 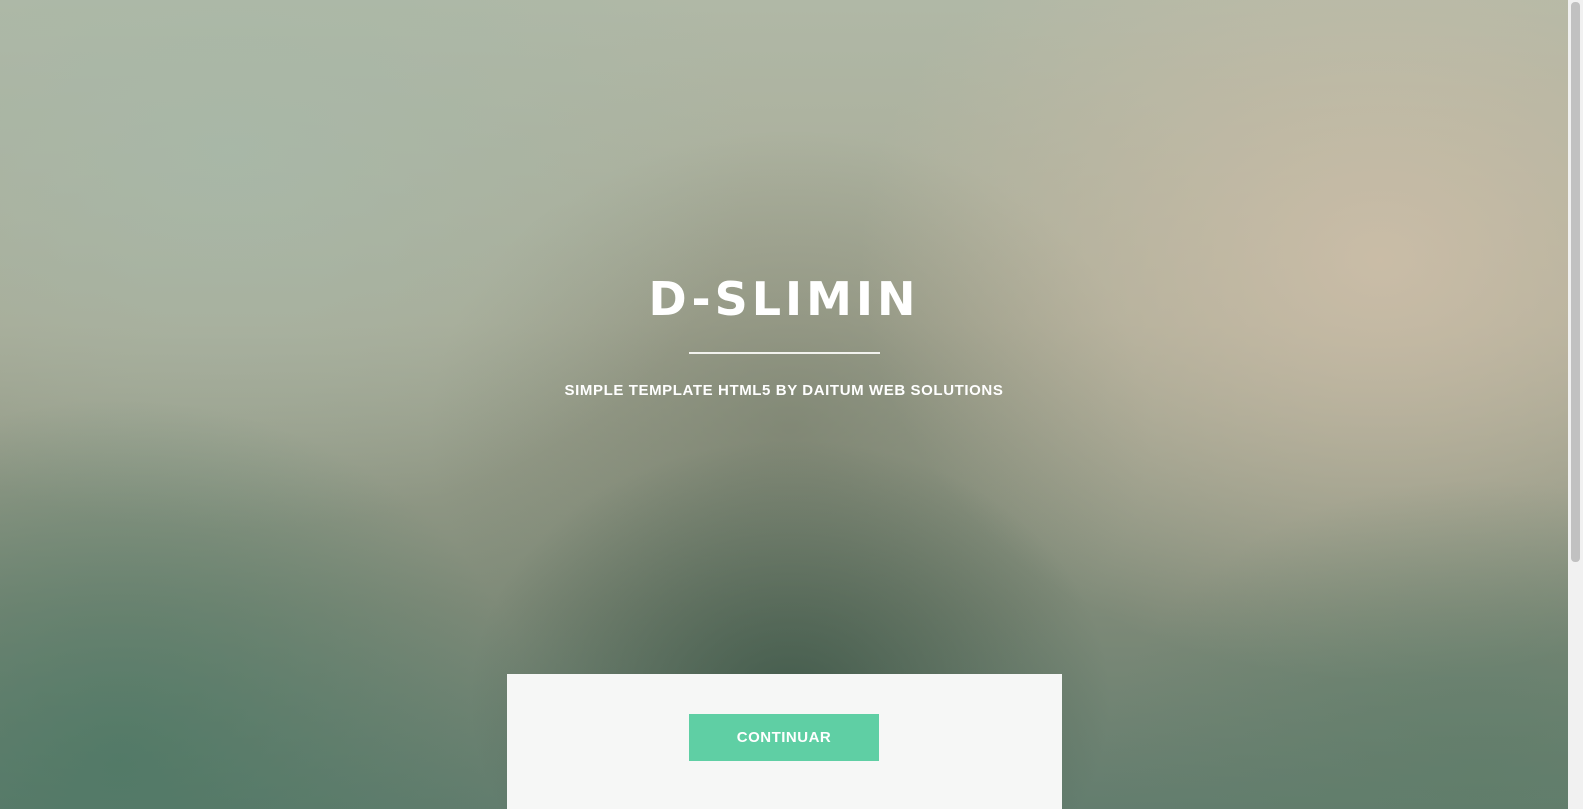 I want to click on content-card: CONTINUAR, so click(x=784, y=741).